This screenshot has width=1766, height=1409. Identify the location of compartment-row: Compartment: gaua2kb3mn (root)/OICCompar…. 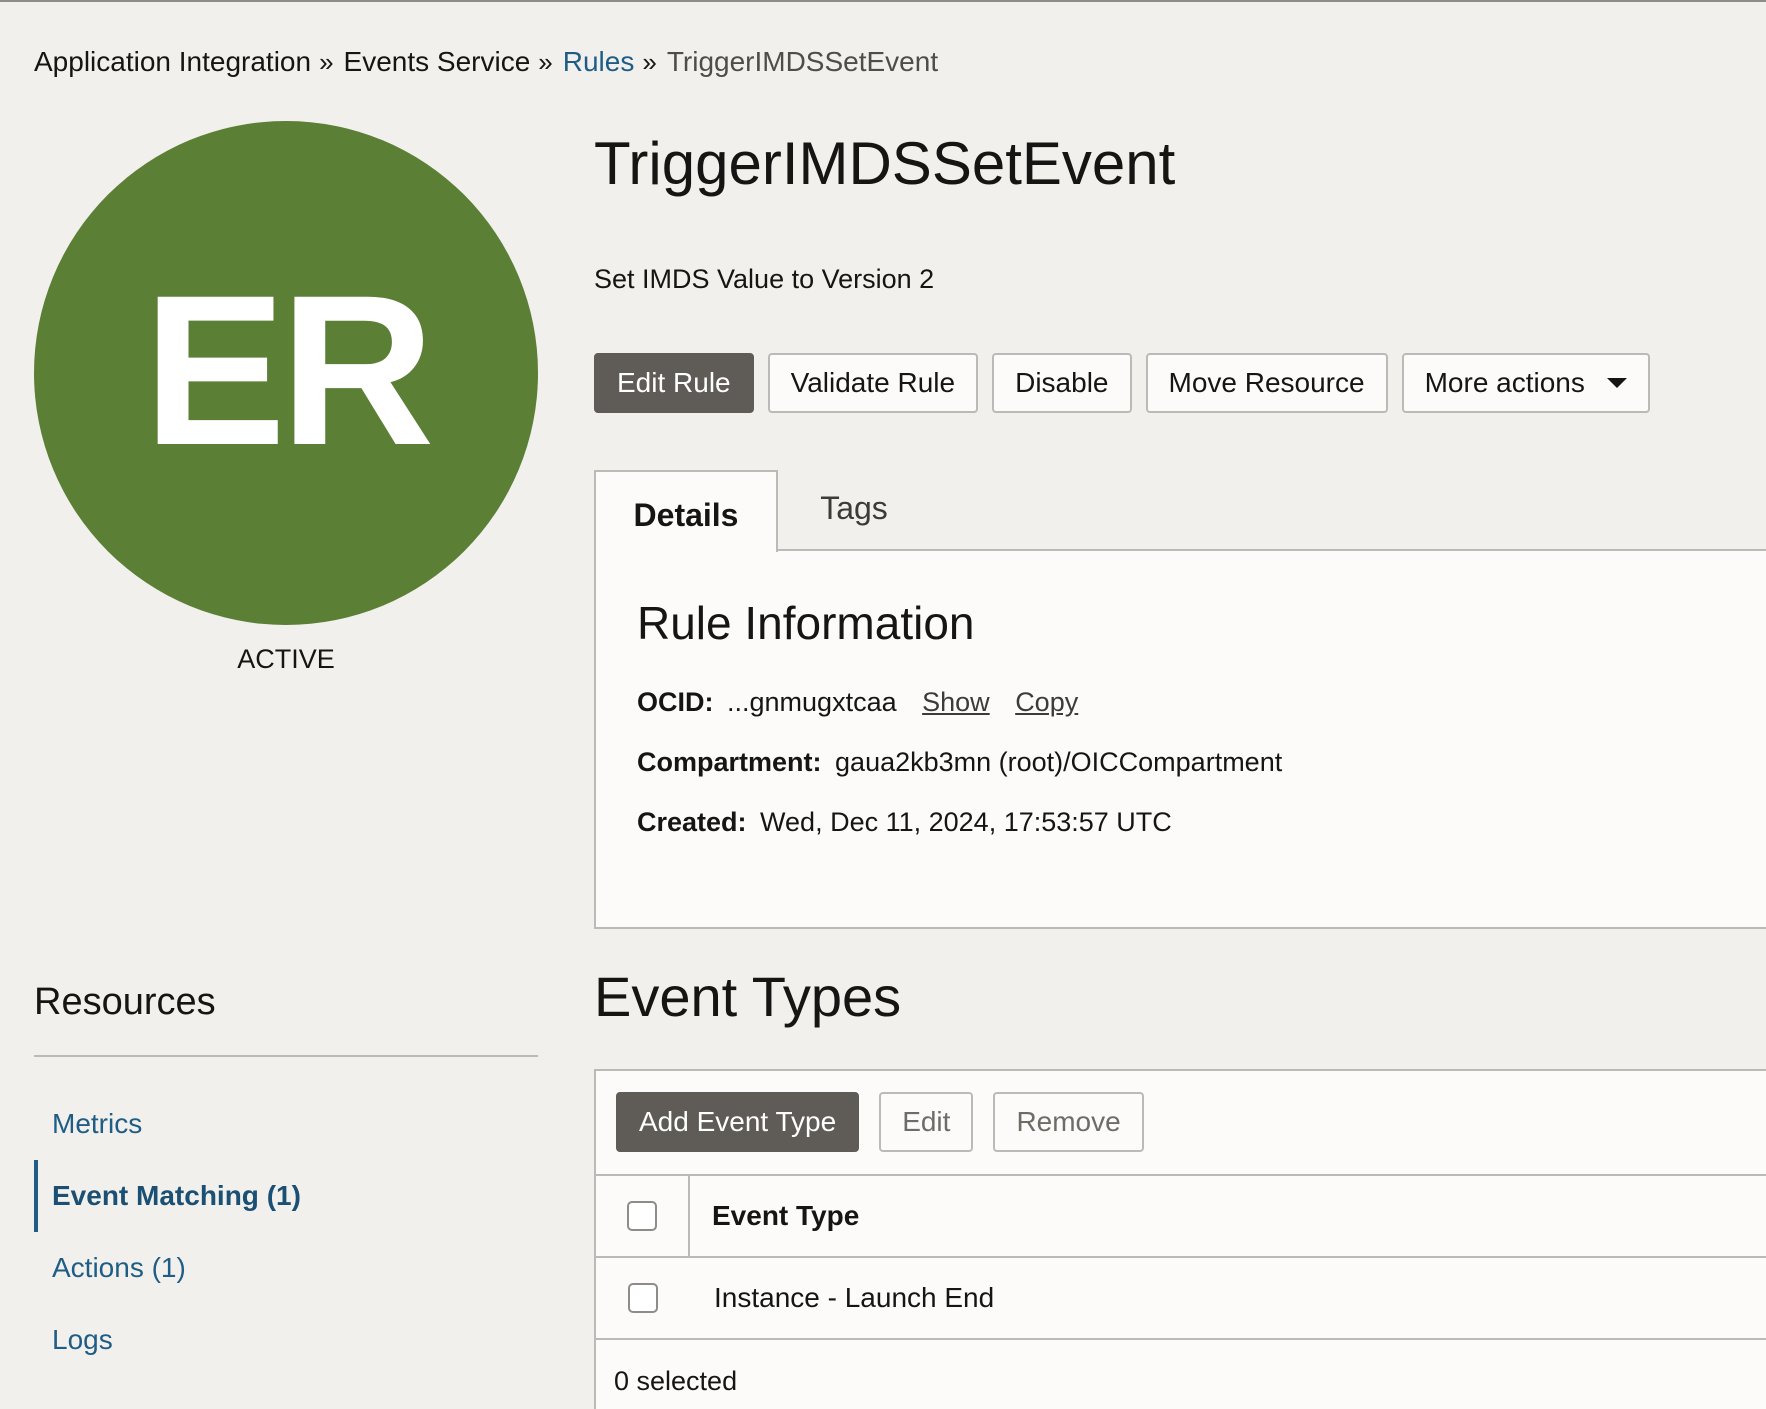
(959, 762).